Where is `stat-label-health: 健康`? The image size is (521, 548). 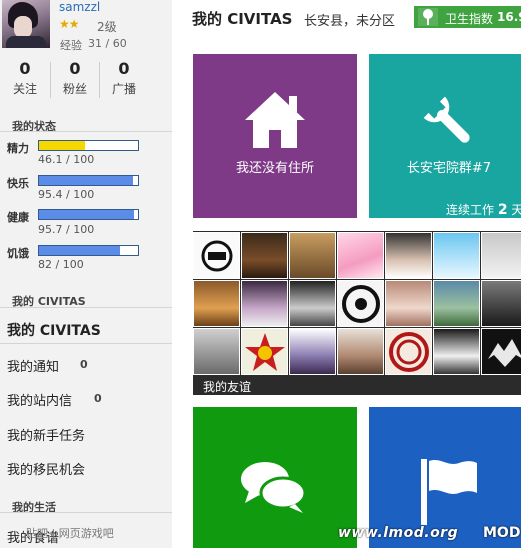
stat-label-health: 健康 is located at coordinates (18, 217).